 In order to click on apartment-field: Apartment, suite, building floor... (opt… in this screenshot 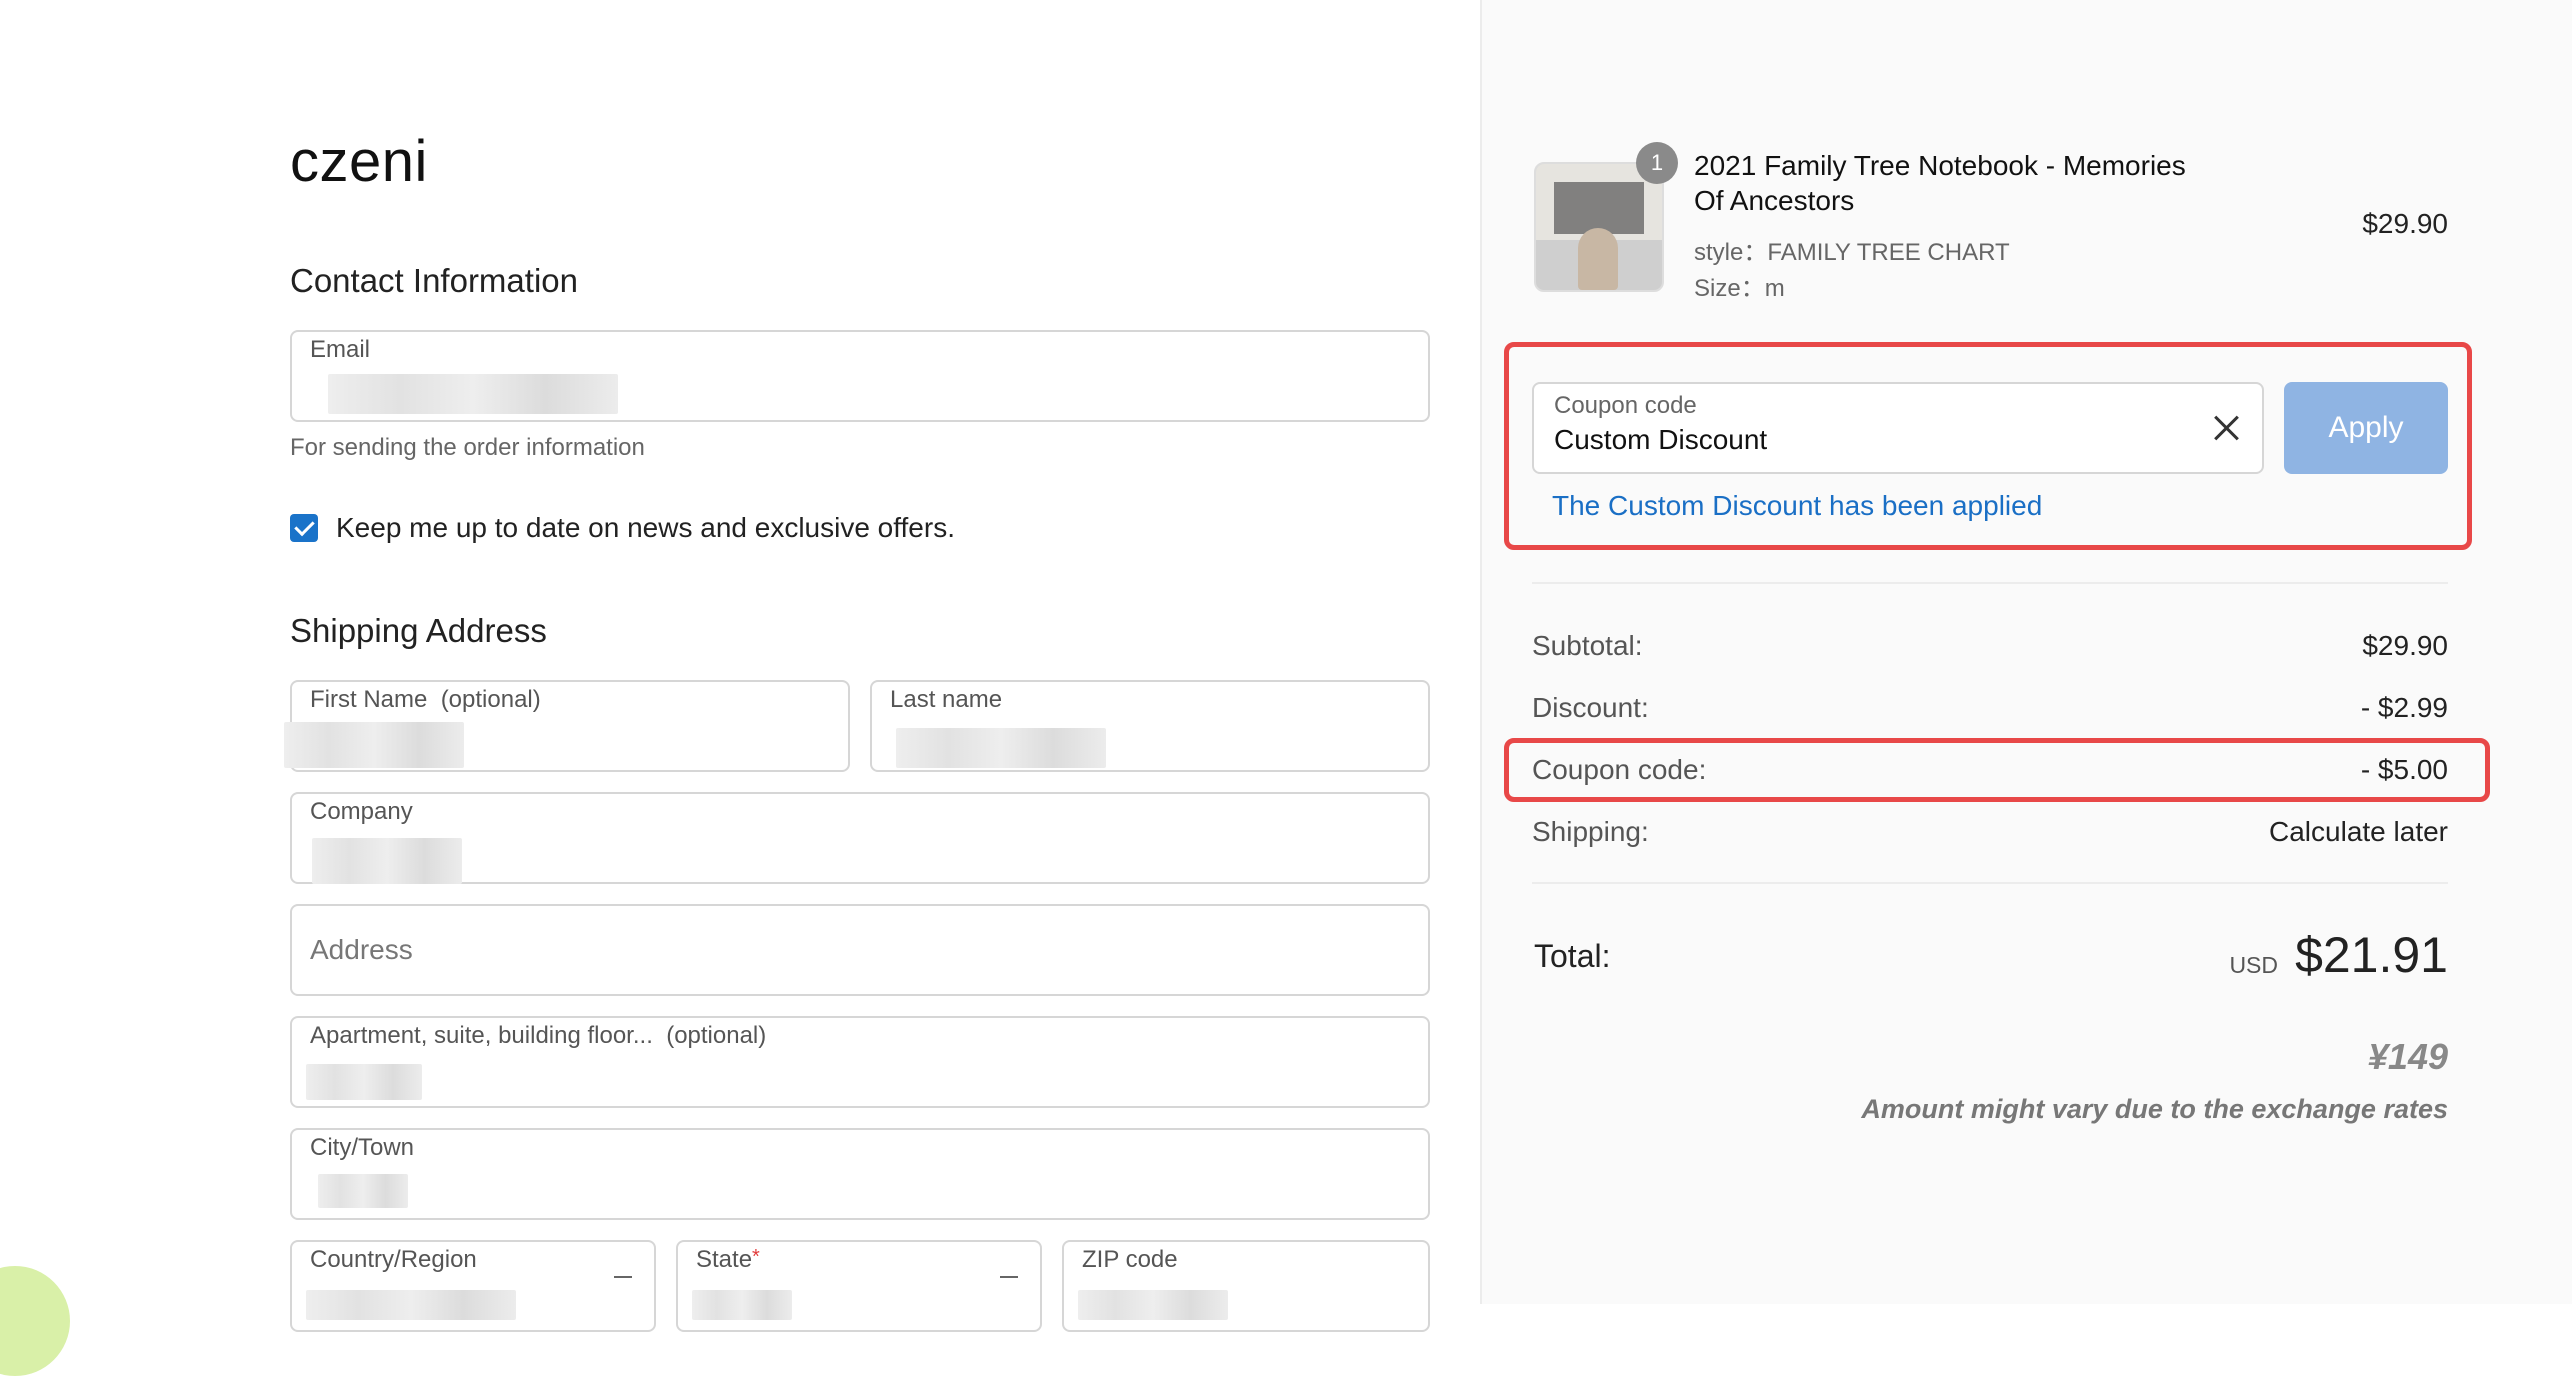, I will do `click(860, 1062)`.